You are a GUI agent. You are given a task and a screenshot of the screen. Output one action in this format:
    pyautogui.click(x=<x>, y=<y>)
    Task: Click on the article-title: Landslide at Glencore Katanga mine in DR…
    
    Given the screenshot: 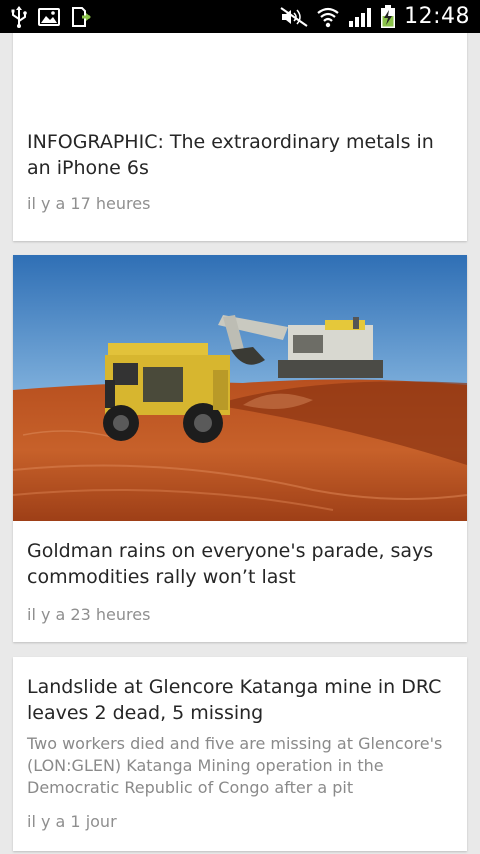 What is the action you would take?
    pyautogui.click(x=240, y=700)
    